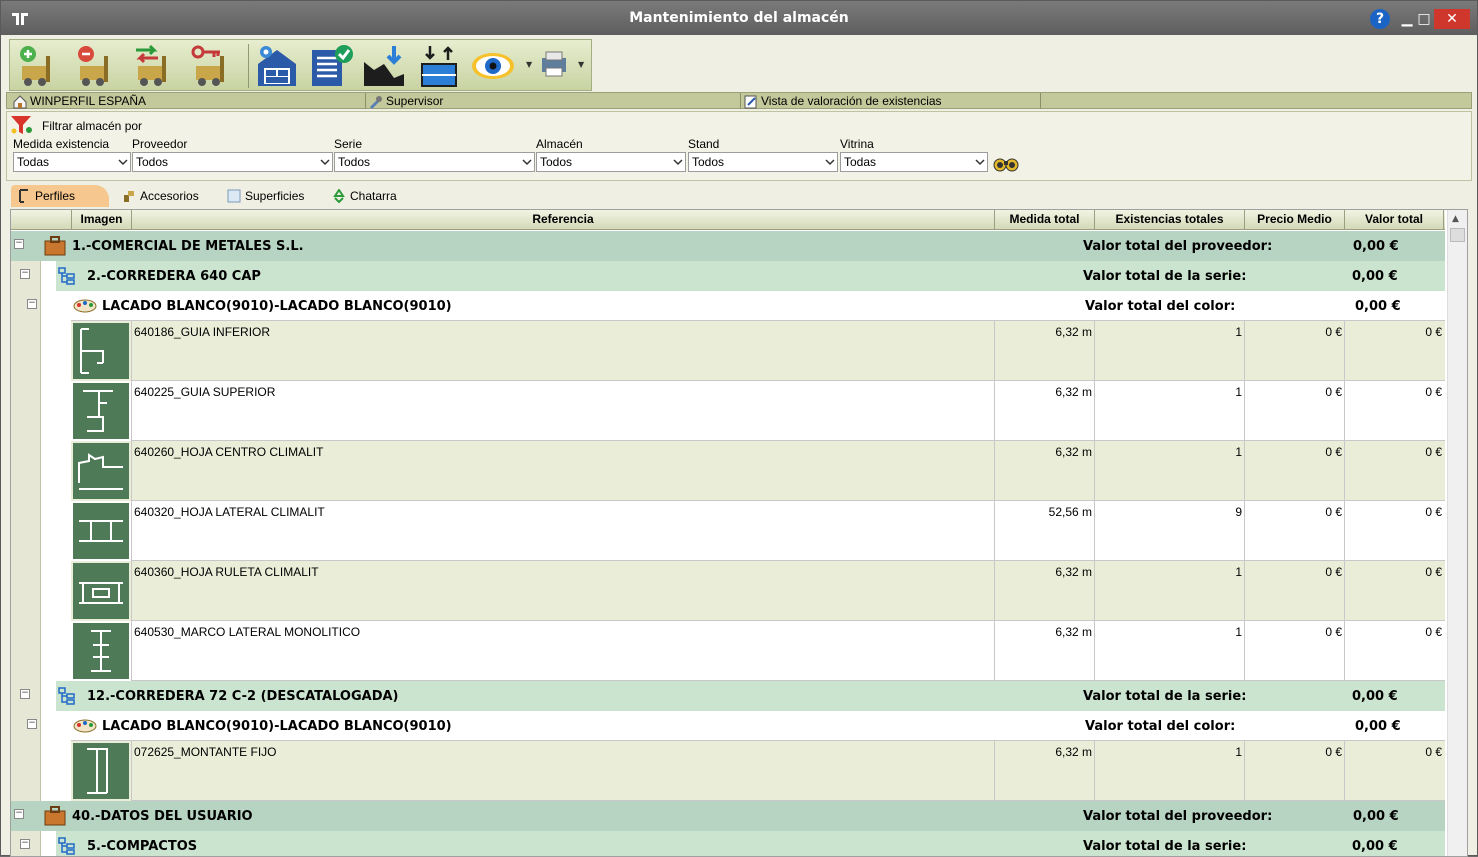 This screenshot has width=1478, height=857. I want to click on item-medida: 52,56 m, so click(1044, 531).